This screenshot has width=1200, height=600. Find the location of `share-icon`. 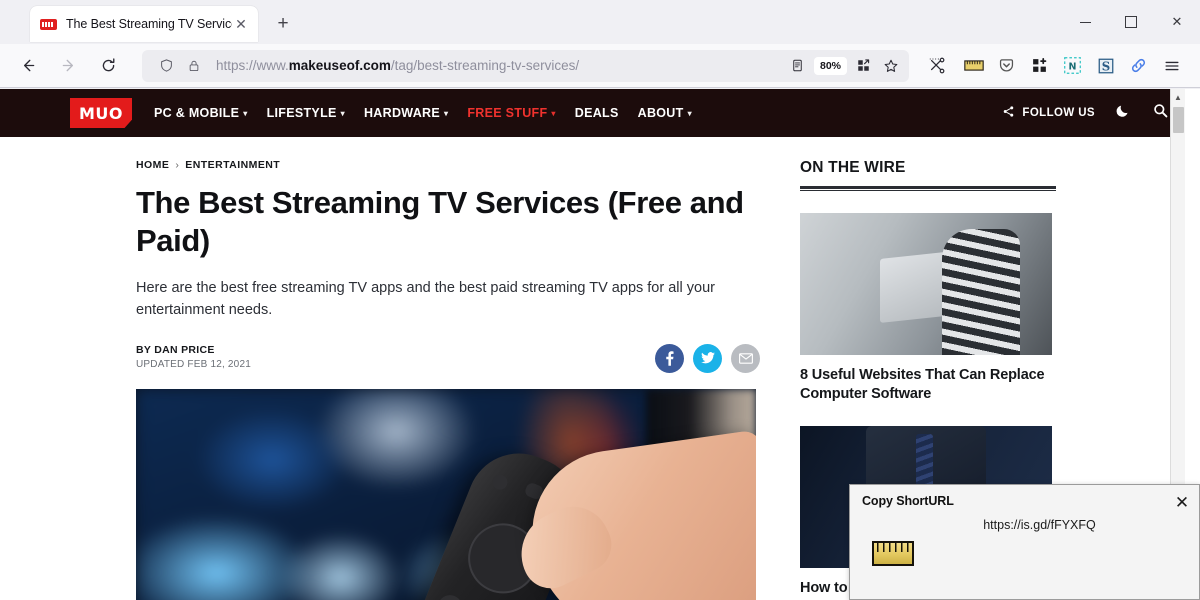

share-icon is located at coordinates (1008, 113).